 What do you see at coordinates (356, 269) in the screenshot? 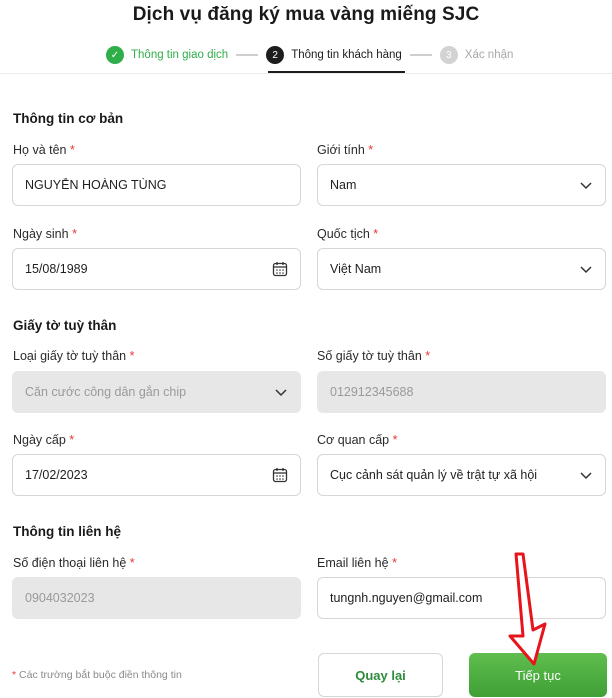
I see `nationality-value: Việt Nam` at bounding box center [356, 269].